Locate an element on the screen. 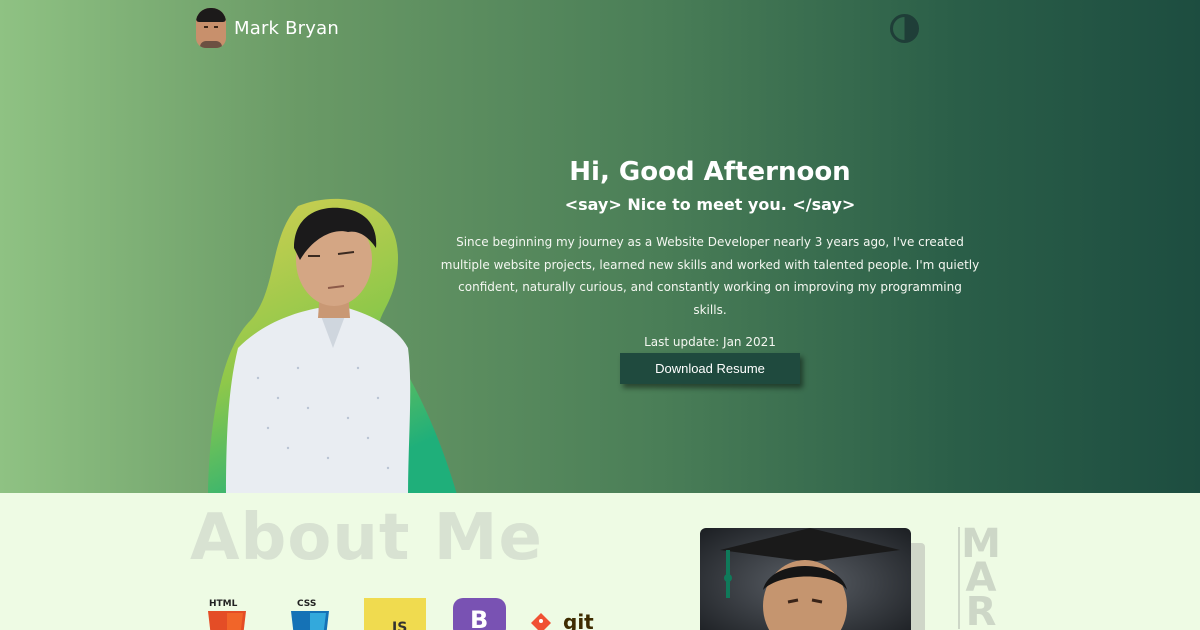 The image size is (1200, 630). download-resume-button: Download Resume is located at coordinates (710, 368).